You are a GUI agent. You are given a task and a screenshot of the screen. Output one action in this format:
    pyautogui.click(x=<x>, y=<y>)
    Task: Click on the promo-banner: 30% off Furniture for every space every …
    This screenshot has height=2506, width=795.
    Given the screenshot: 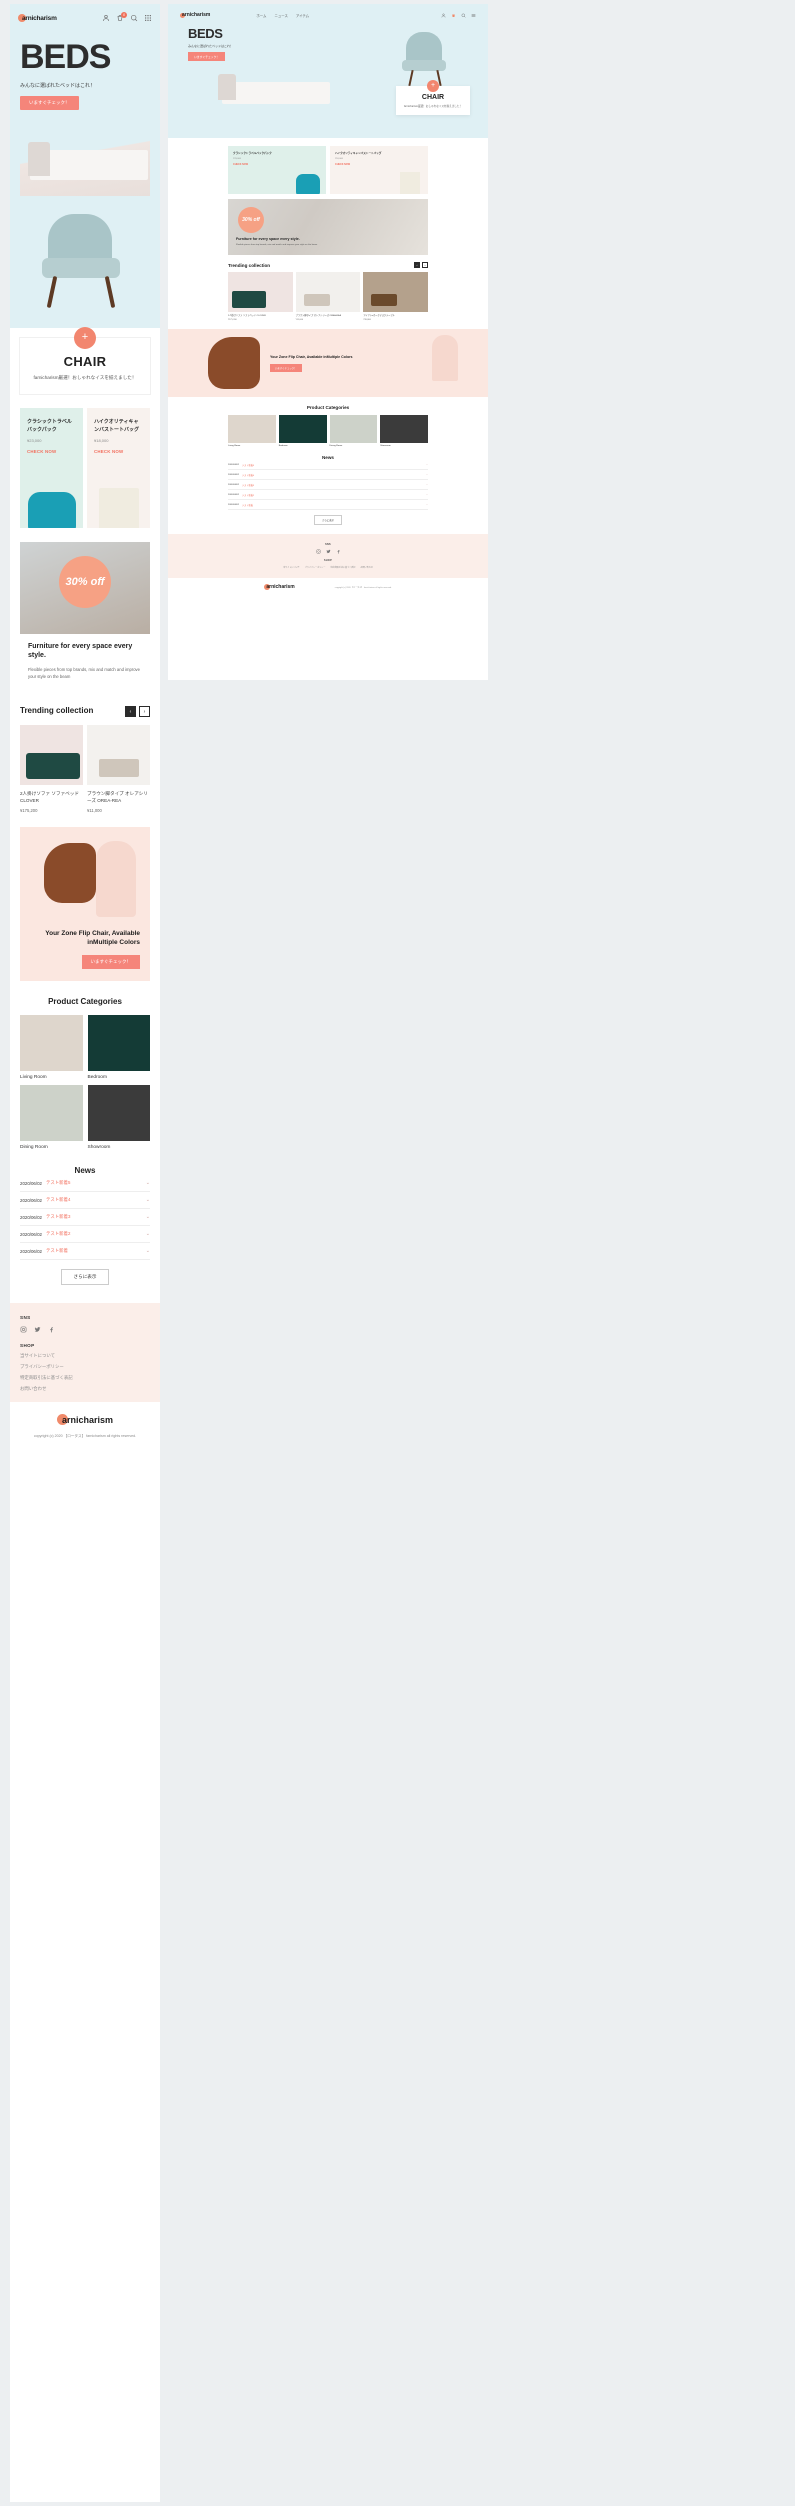 What is the action you would take?
    pyautogui.click(x=328, y=227)
    